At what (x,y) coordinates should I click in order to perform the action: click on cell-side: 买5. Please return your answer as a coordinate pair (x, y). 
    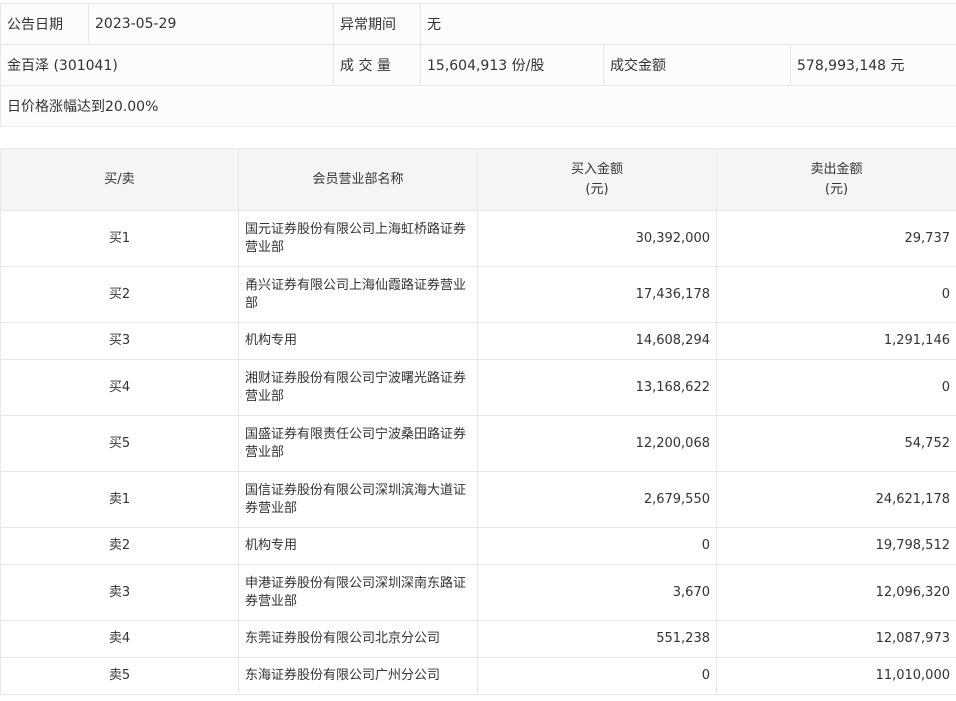
    Looking at the image, I should click on (119, 443).